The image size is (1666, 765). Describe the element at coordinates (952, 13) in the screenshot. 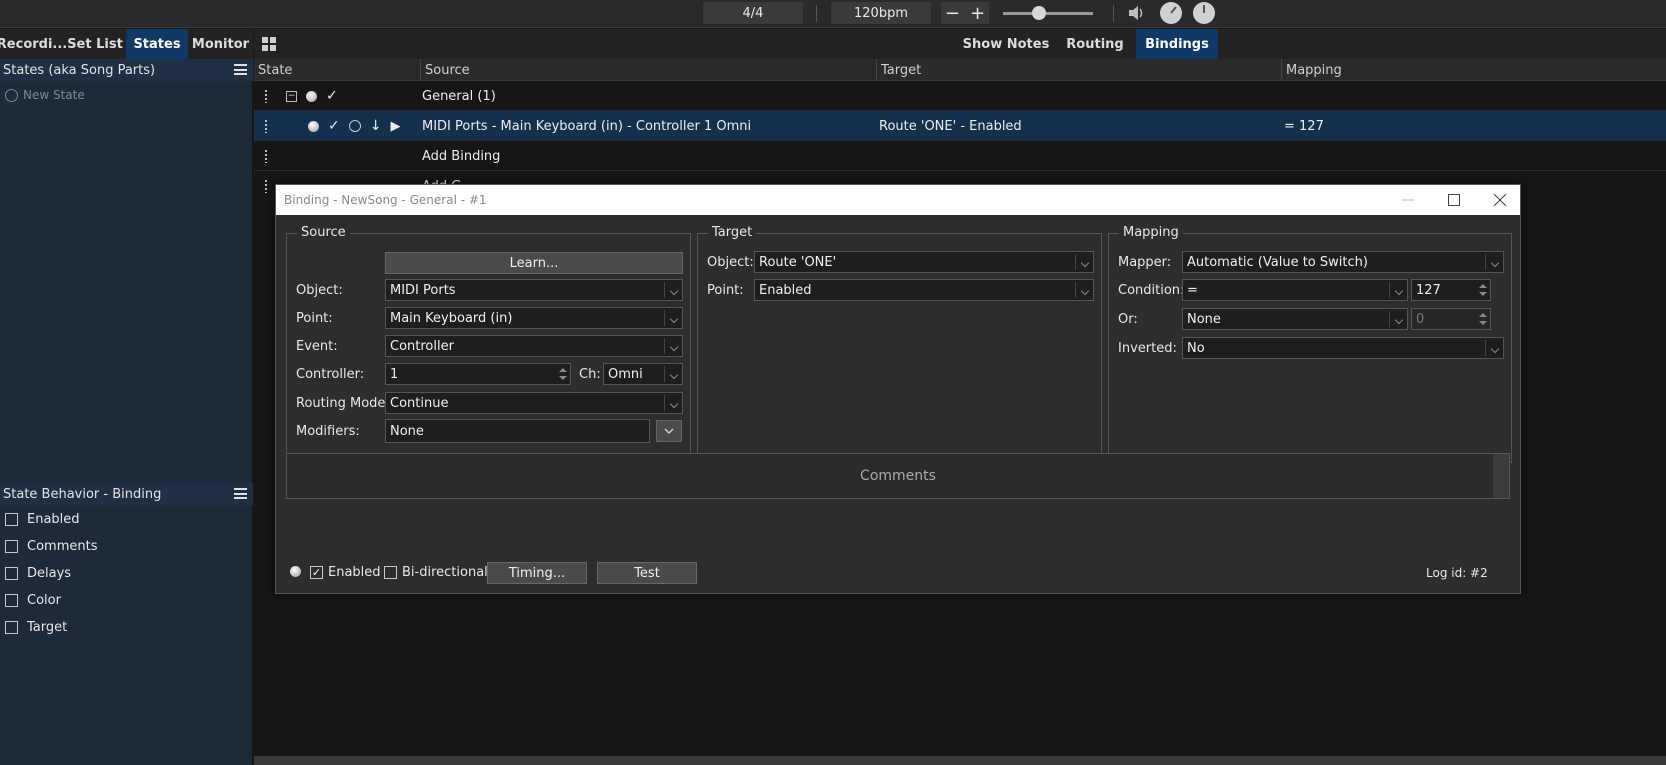

I see `tempo-decrease-button: −` at that location.